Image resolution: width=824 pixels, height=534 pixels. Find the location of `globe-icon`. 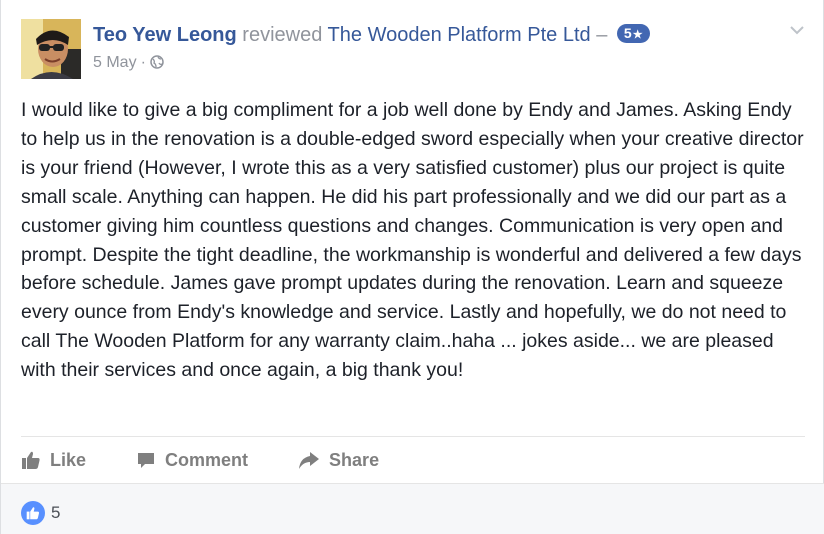

globe-icon is located at coordinates (157, 62).